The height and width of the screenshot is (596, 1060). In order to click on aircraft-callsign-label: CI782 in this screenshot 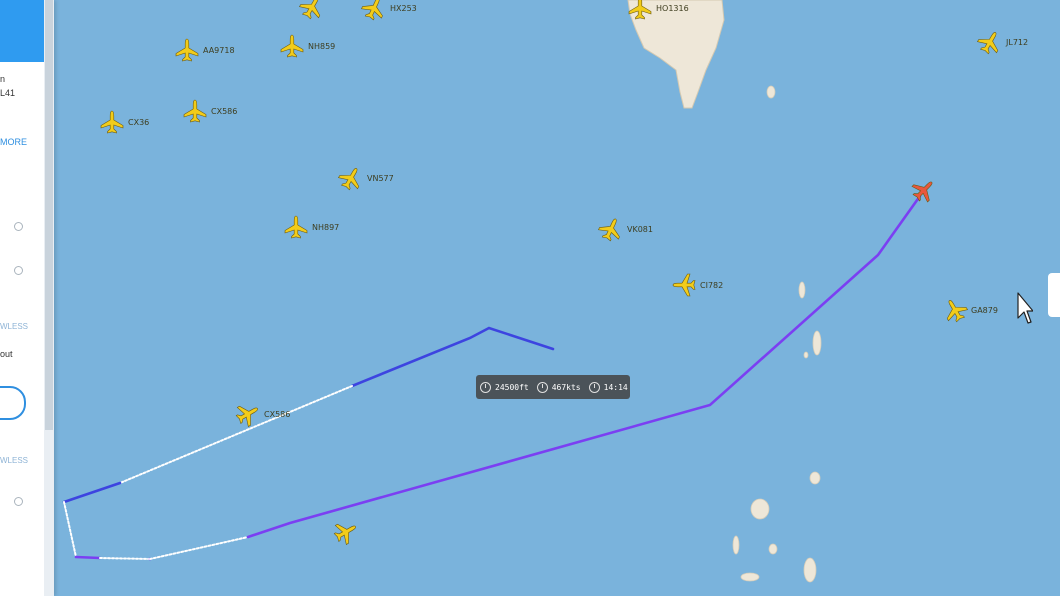, I will do `click(711, 285)`.